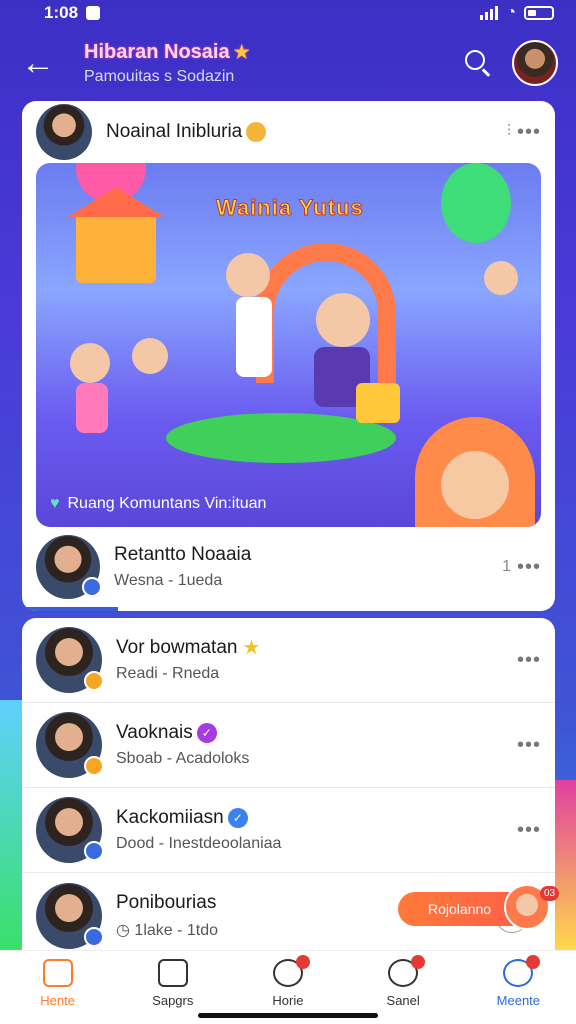  Describe the element at coordinates (172, 973) in the screenshot. I see `pages-icon` at that location.